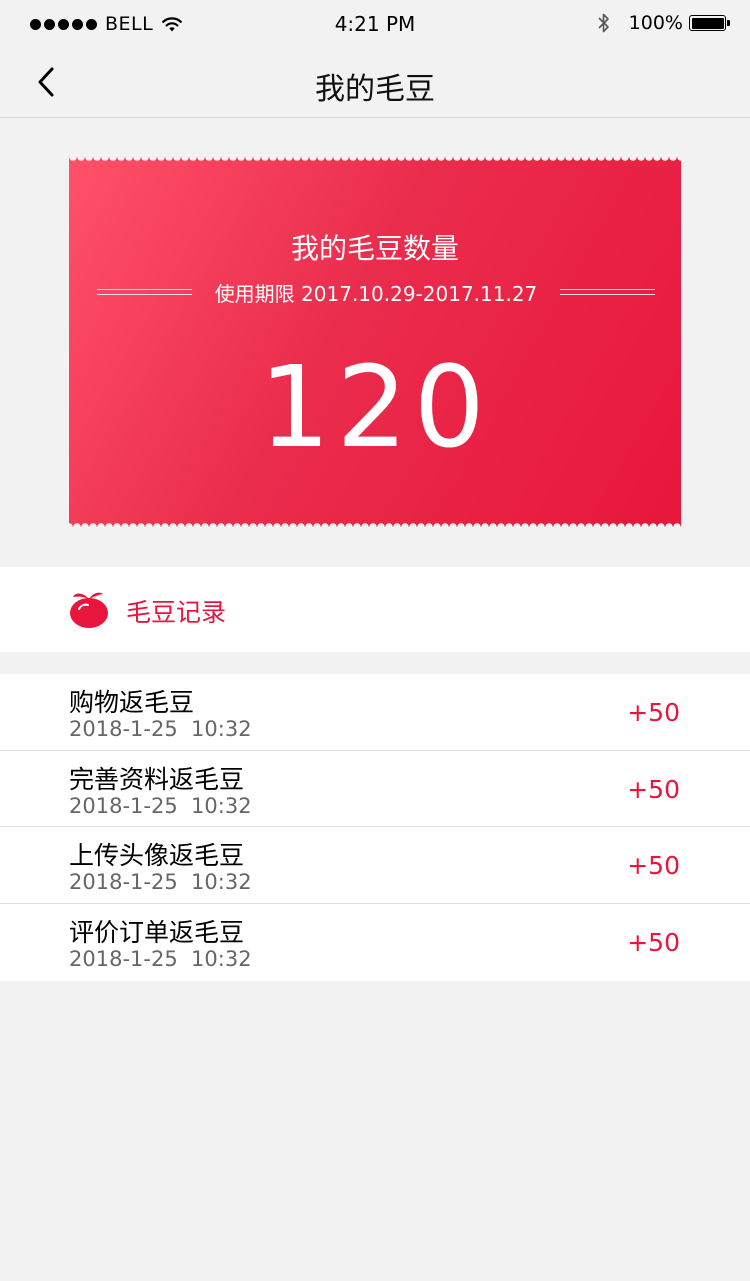  I want to click on card-title: 我的毛豆数量, so click(374, 248).